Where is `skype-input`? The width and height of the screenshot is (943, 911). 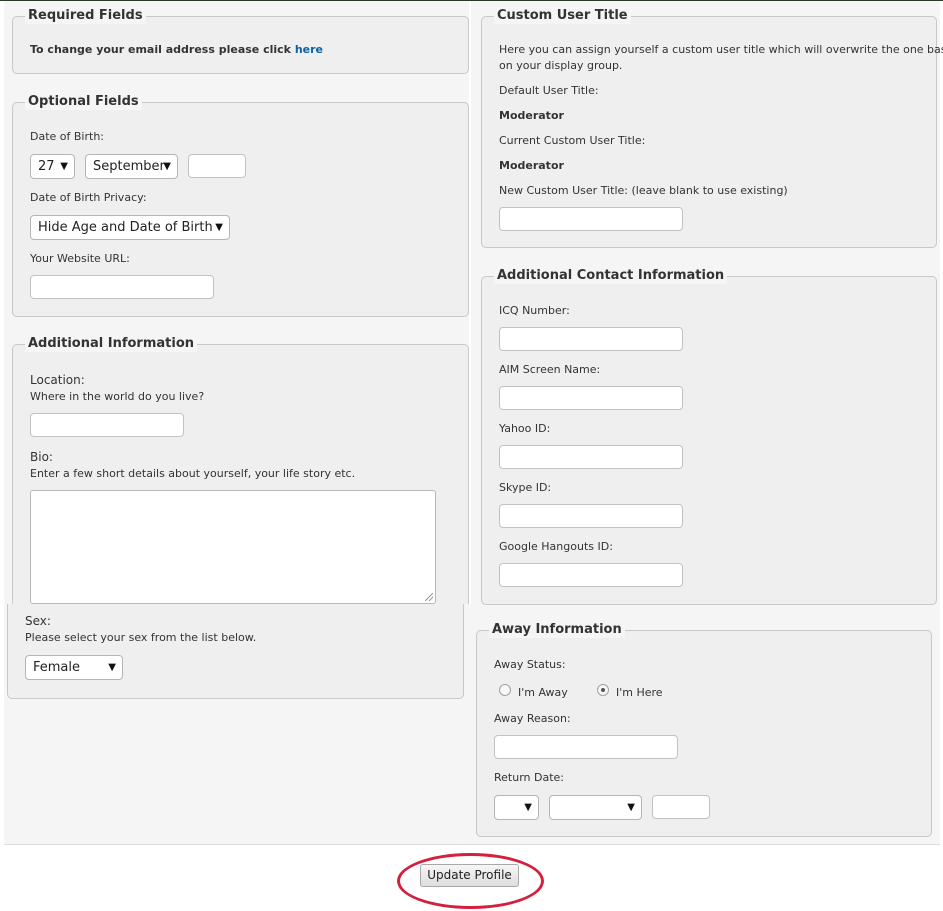
skype-input is located at coordinates (591, 516).